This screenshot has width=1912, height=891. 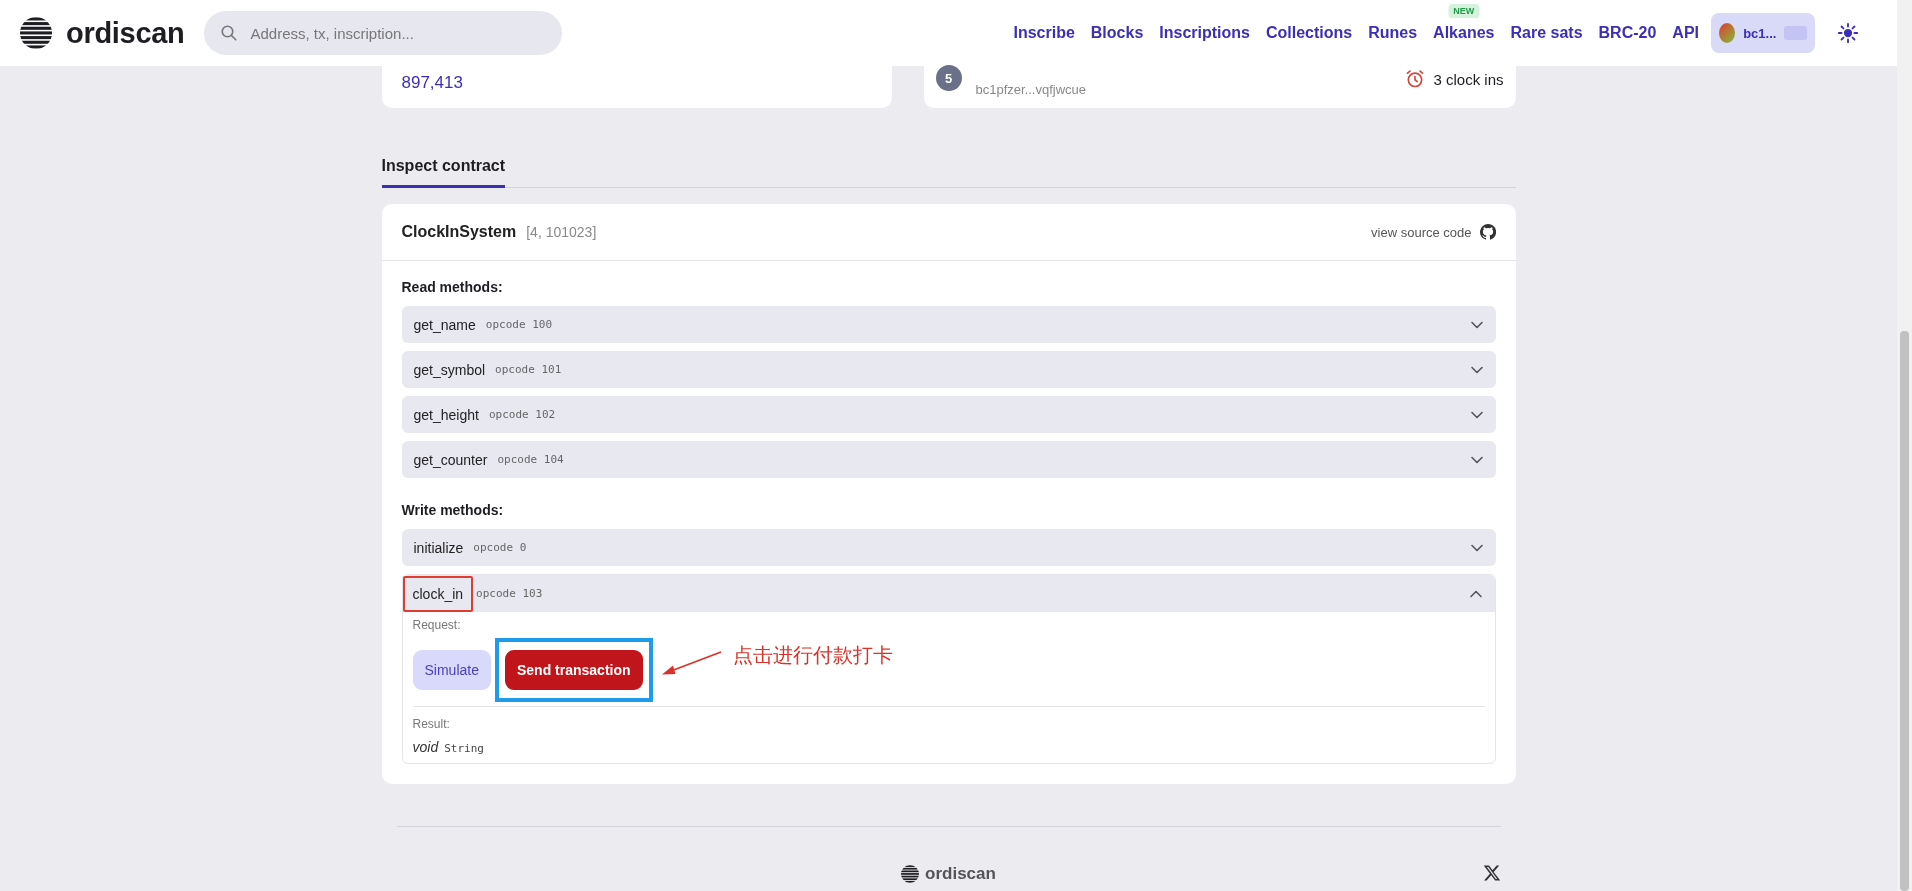 I want to click on nav-link: Rare sats, so click(x=1546, y=32).